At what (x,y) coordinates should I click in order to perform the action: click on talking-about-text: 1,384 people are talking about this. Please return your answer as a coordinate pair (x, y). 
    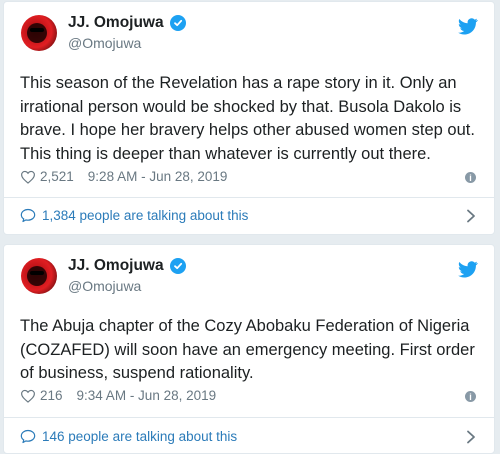
    Looking at the image, I should click on (145, 215).